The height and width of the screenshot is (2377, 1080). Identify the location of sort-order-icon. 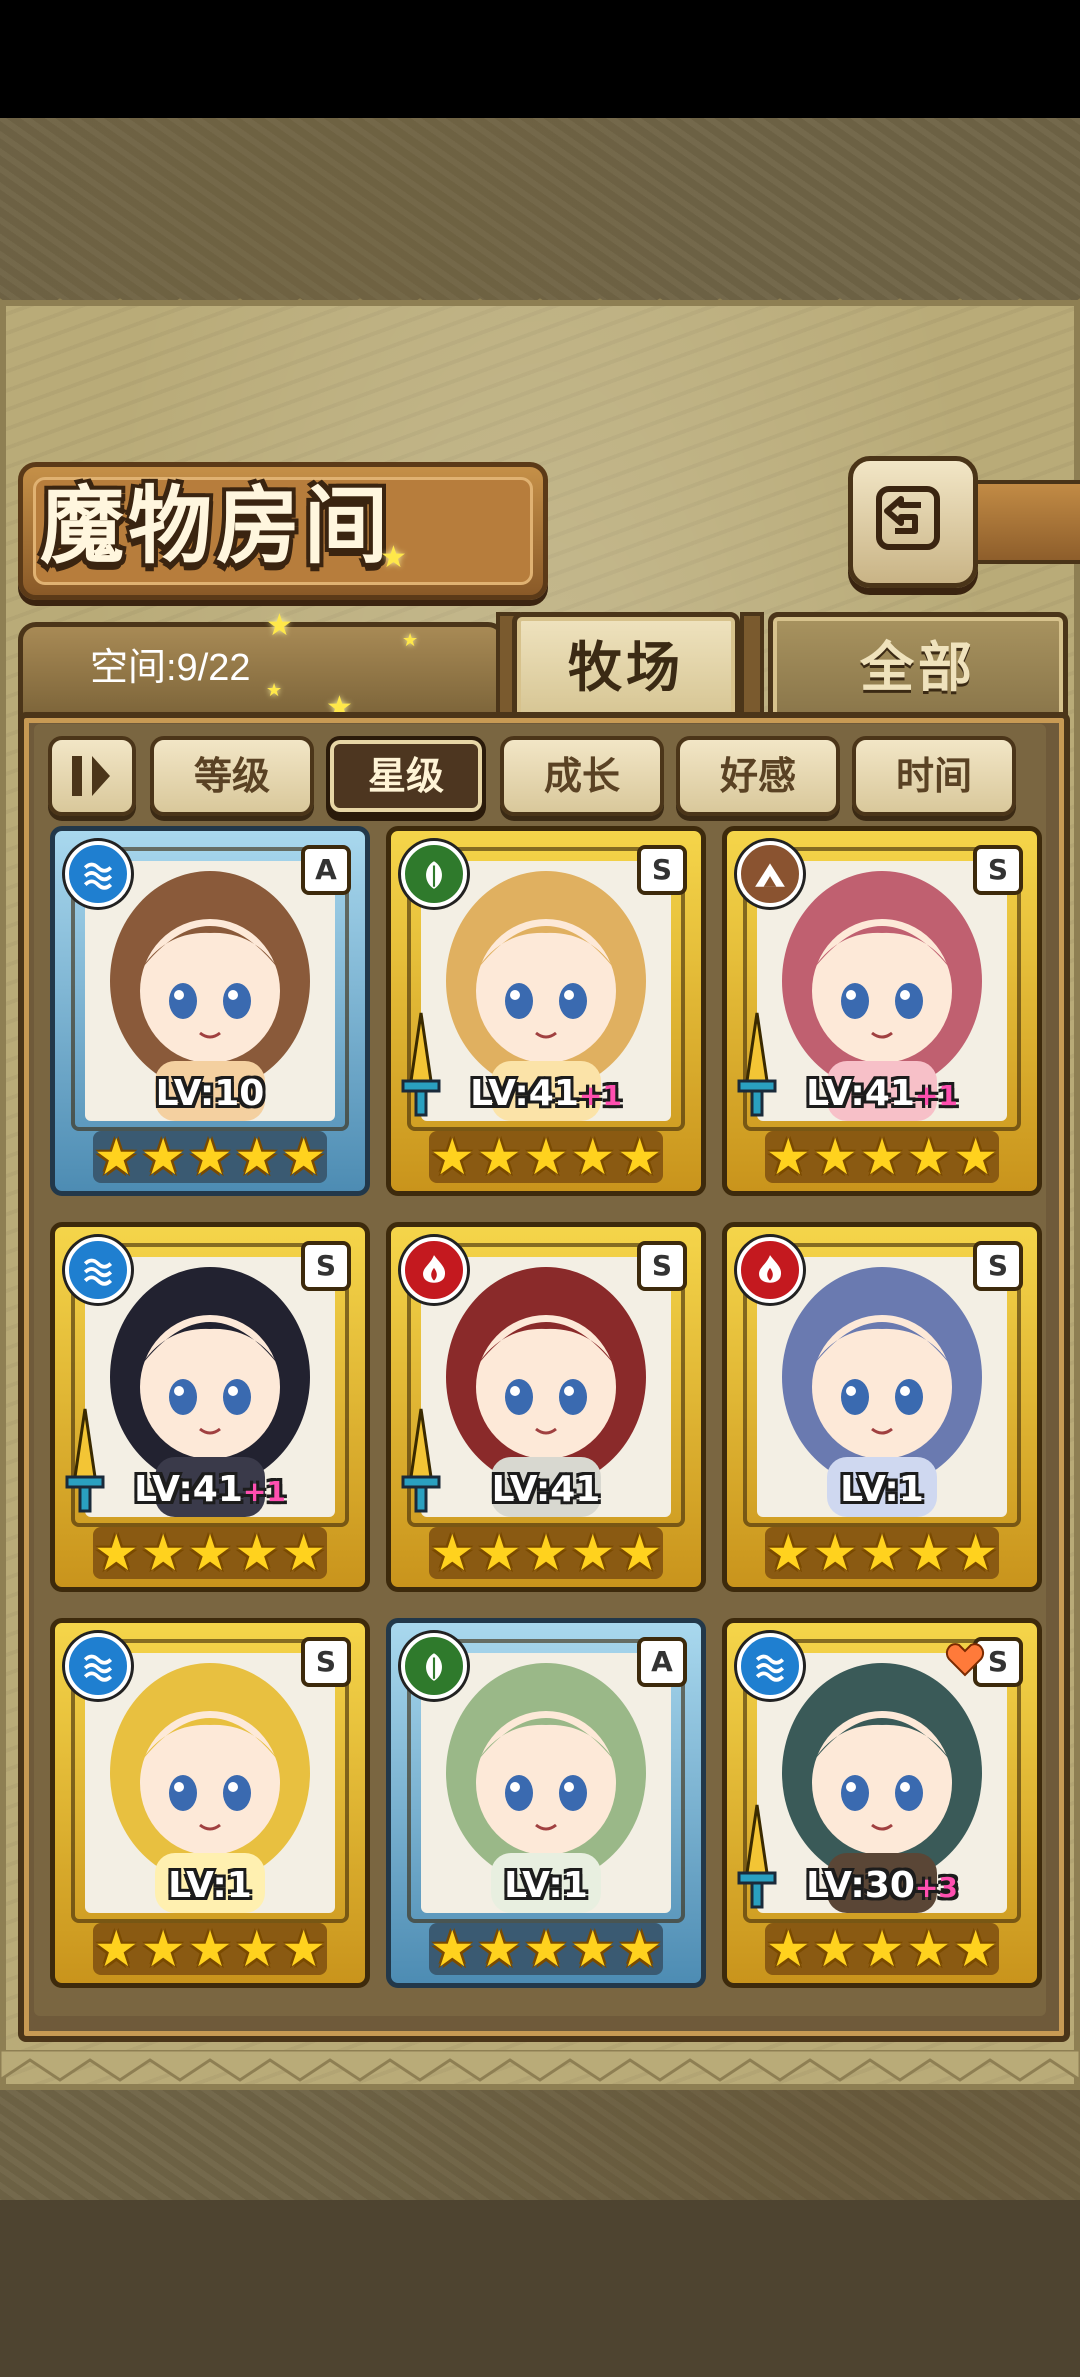
(91, 776).